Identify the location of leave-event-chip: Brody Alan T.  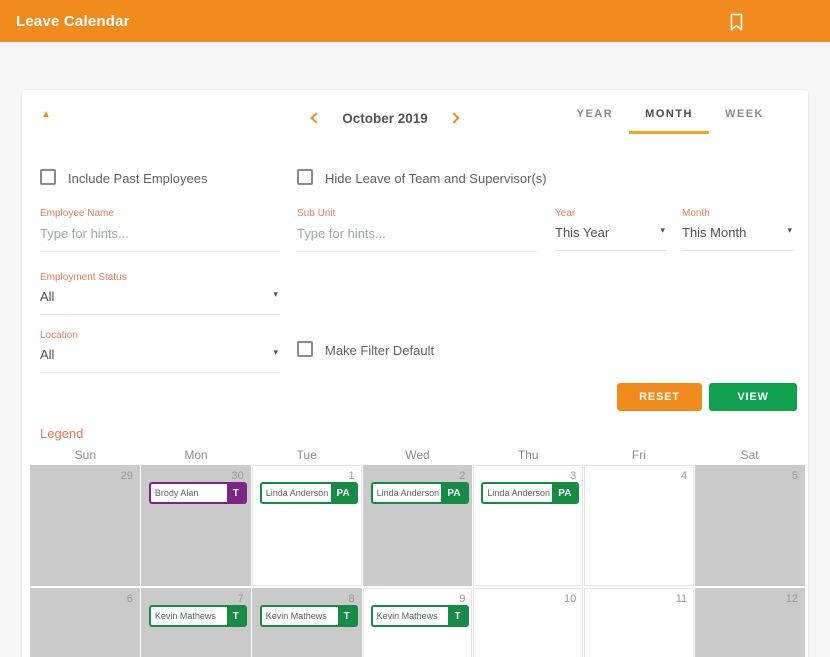
(197, 493).